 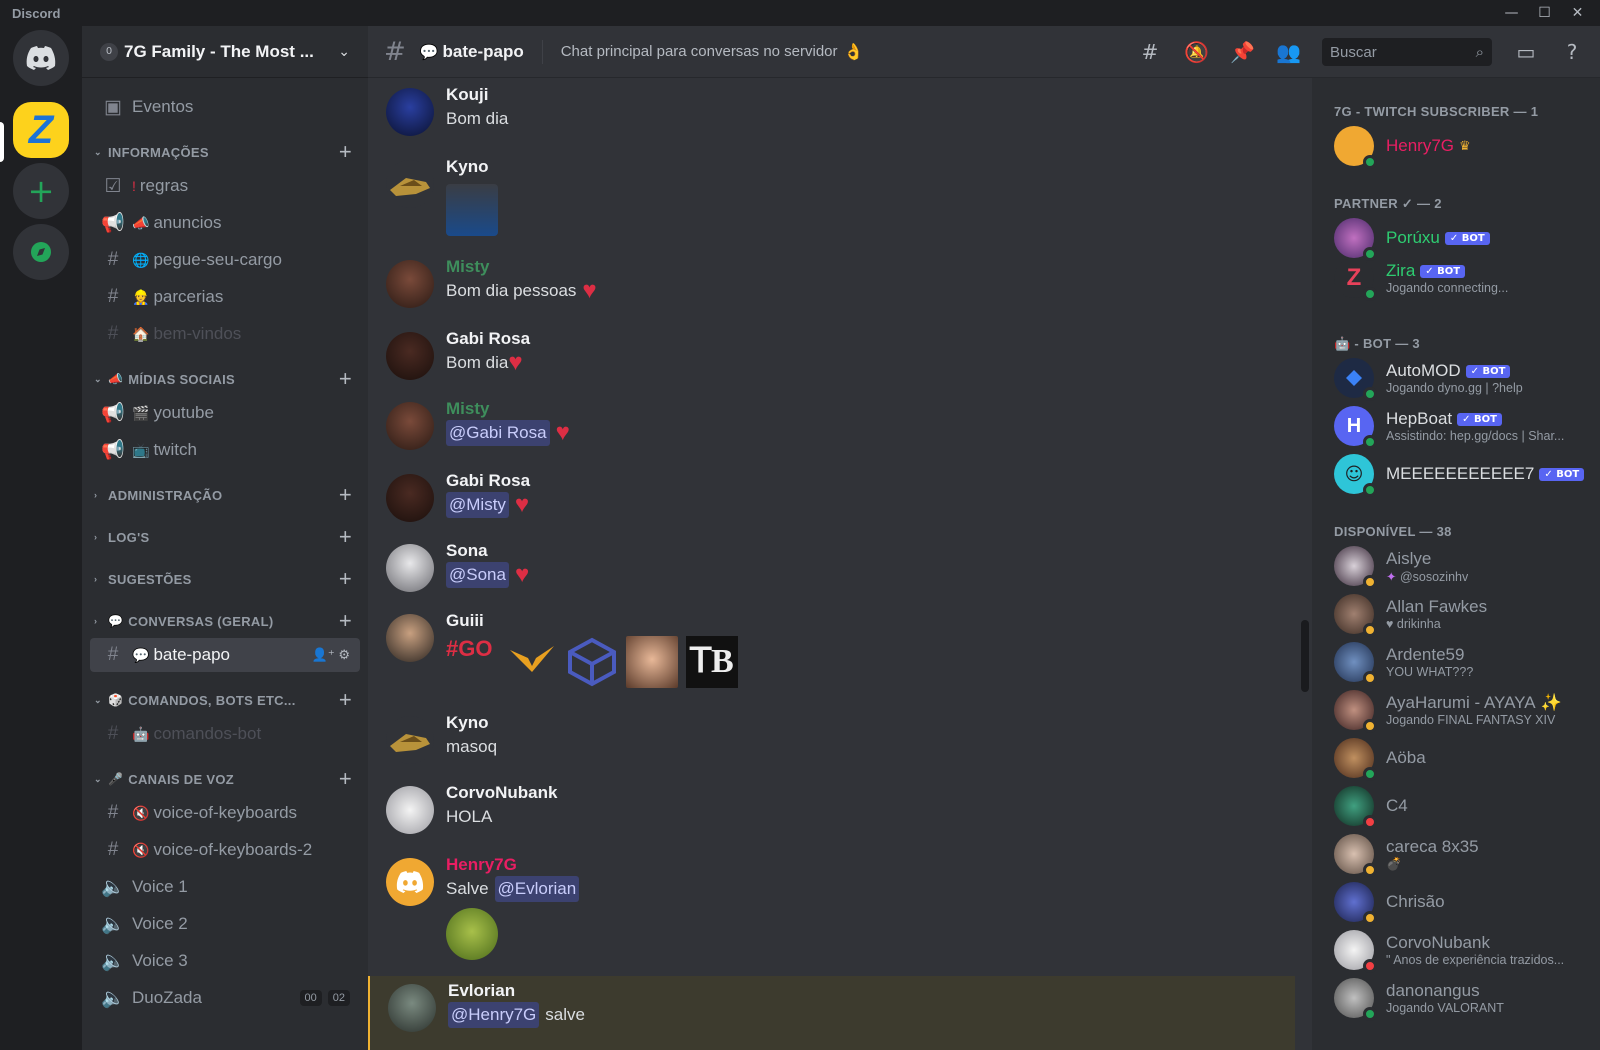 What do you see at coordinates (1467, 146) in the screenshot?
I see `member-item: Henry7G ♛` at bounding box center [1467, 146].